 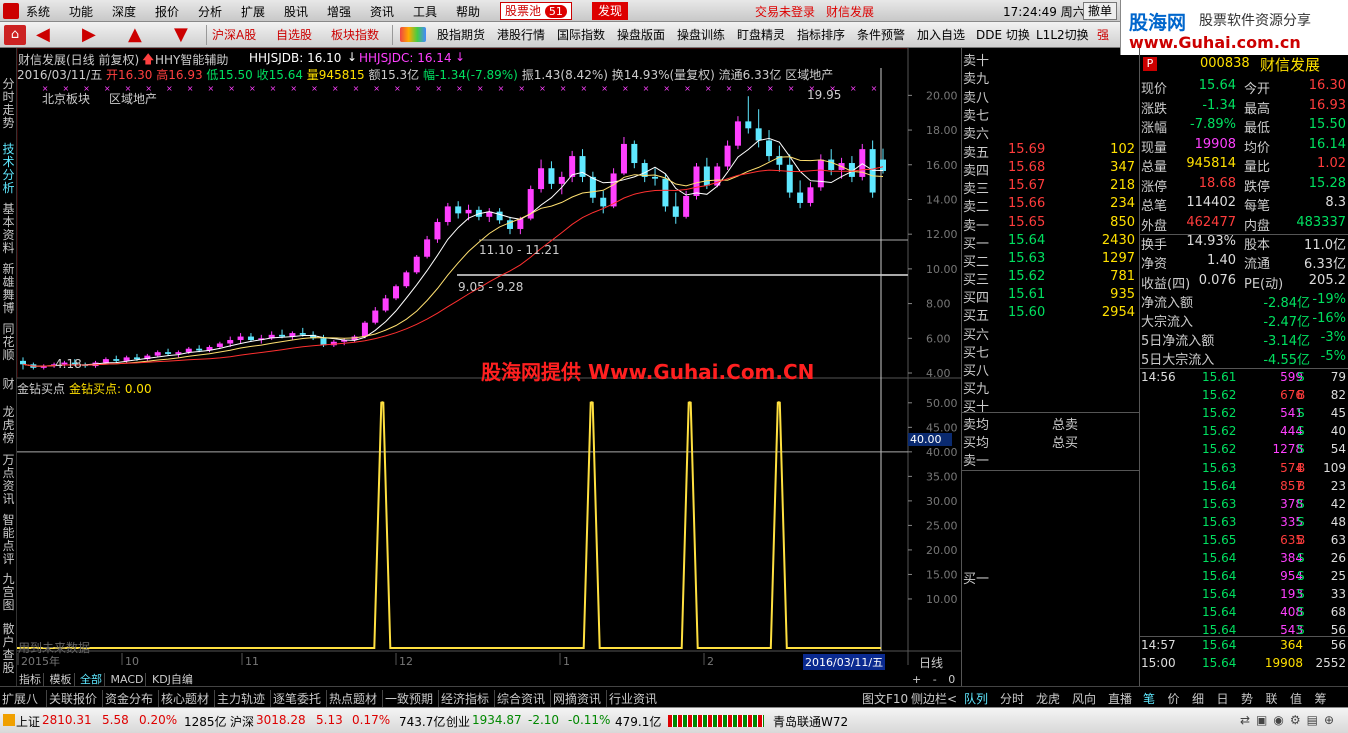 I want to click on bottom-tab: 经济指标, so click(x=463, y=698).